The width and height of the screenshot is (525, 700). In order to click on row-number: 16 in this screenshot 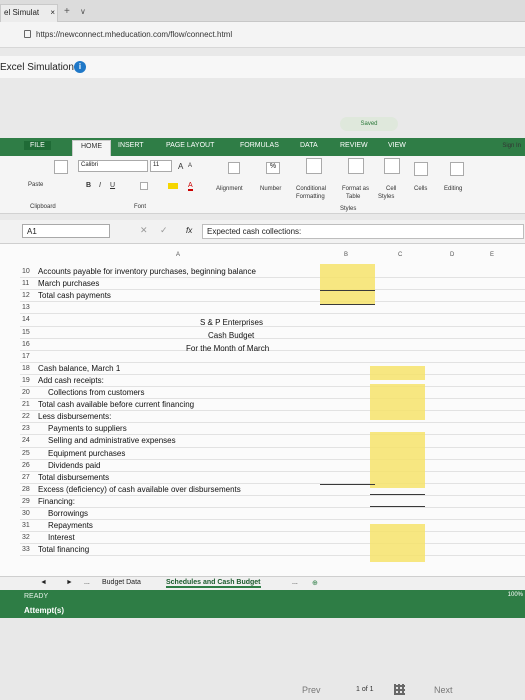, I will do `click(26, 344)`.